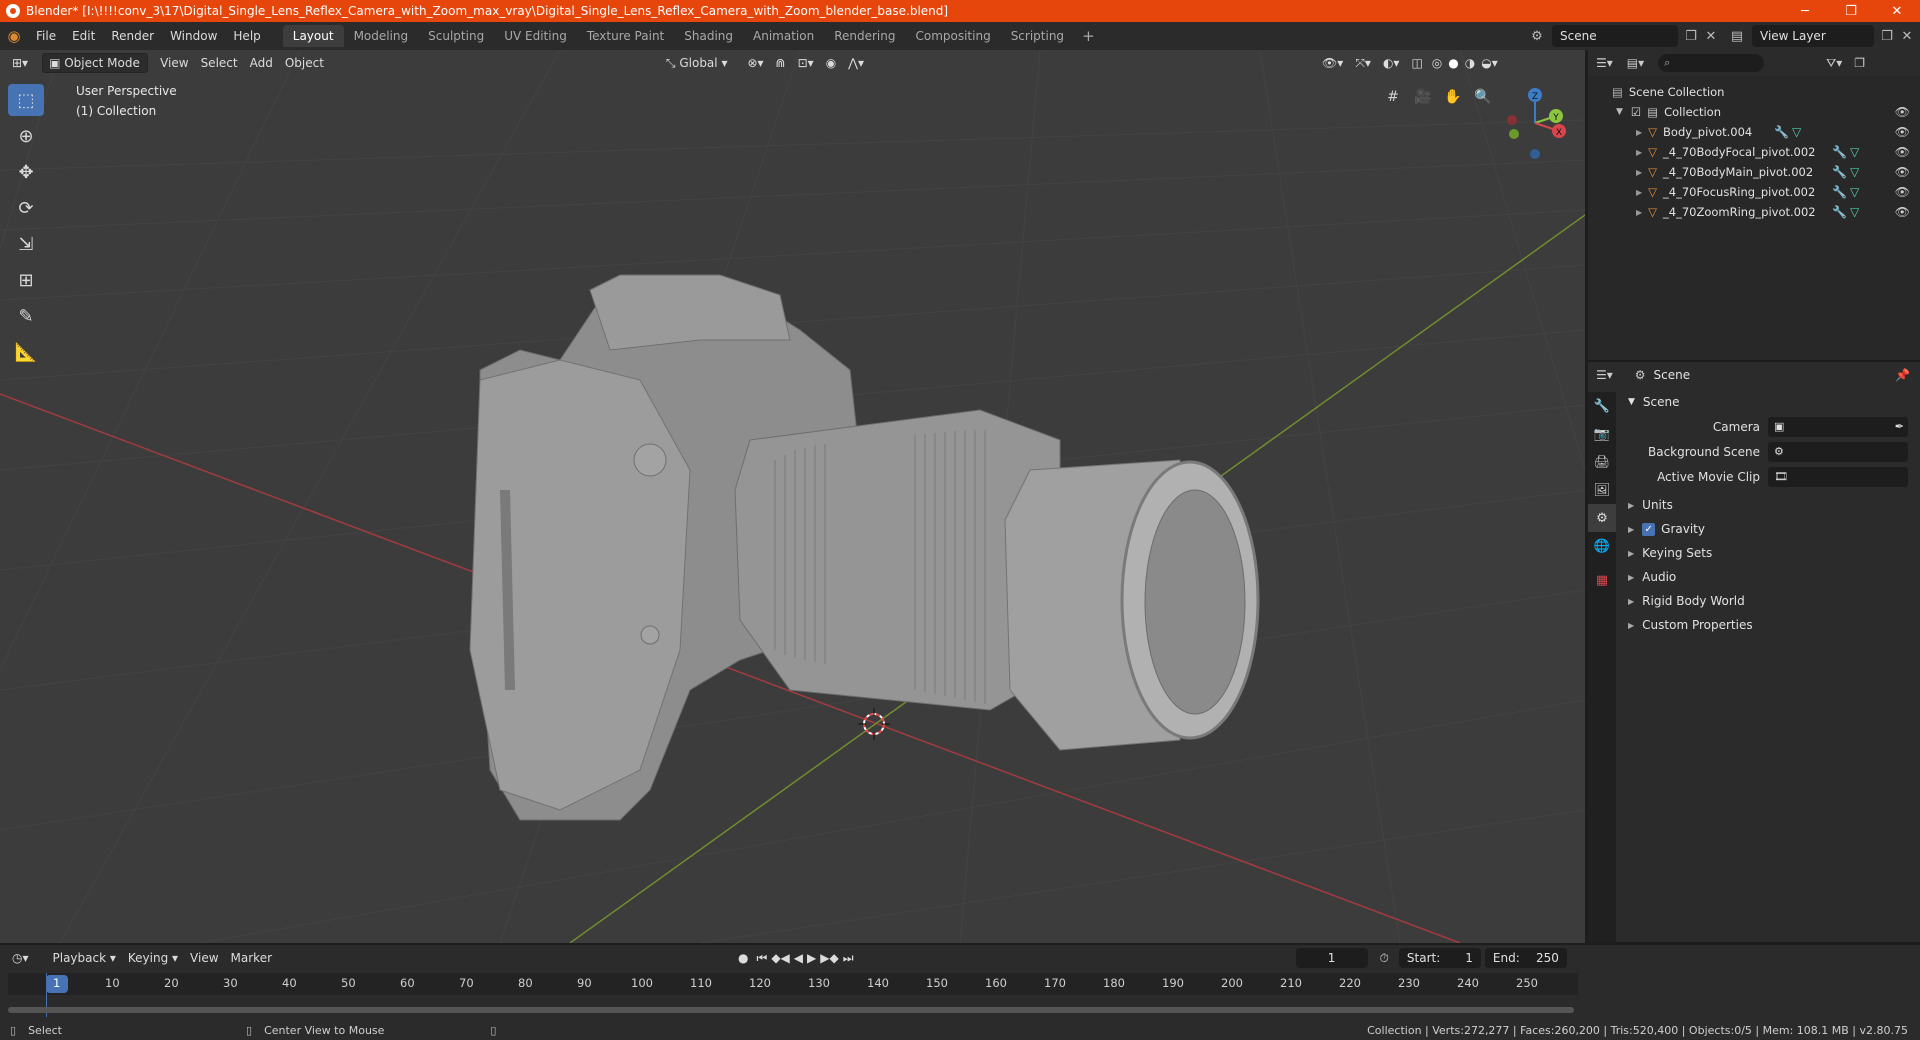 The image size is (1920, 1040). I want to click on outliner-editor-icon: ☰▾, so click(1604, 63).